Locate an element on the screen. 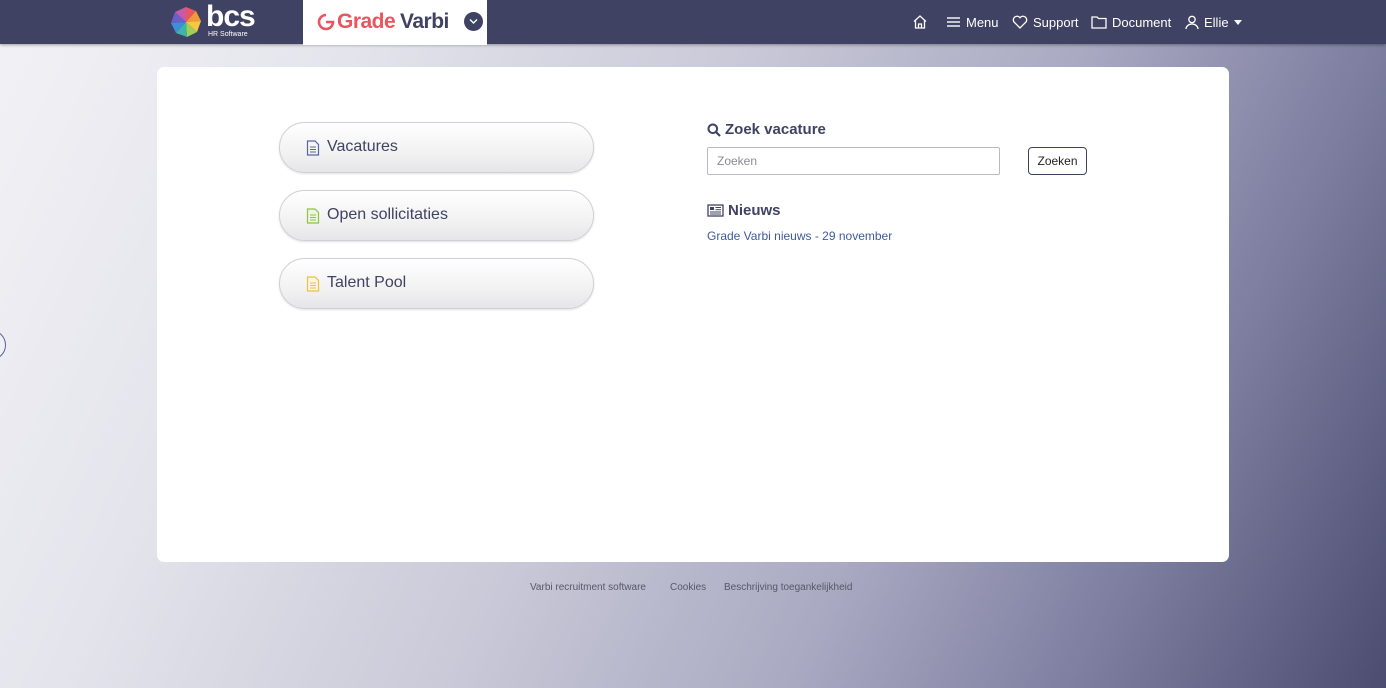  bcs-logo: bcs HR Software is located at coordinates (213, 21).